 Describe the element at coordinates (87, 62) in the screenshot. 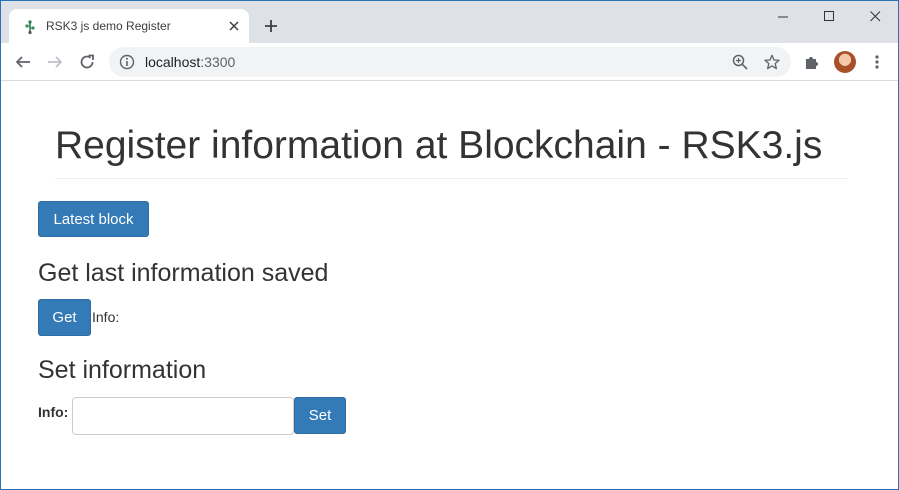

I see `reload-icon` at that location.